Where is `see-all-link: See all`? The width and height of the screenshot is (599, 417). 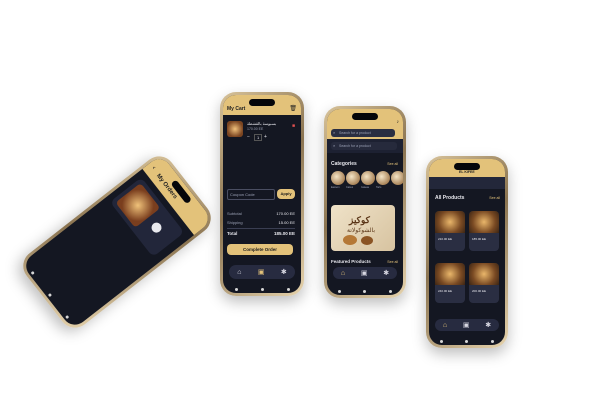 see-all-link: See all is located at coordinates (494, 198).